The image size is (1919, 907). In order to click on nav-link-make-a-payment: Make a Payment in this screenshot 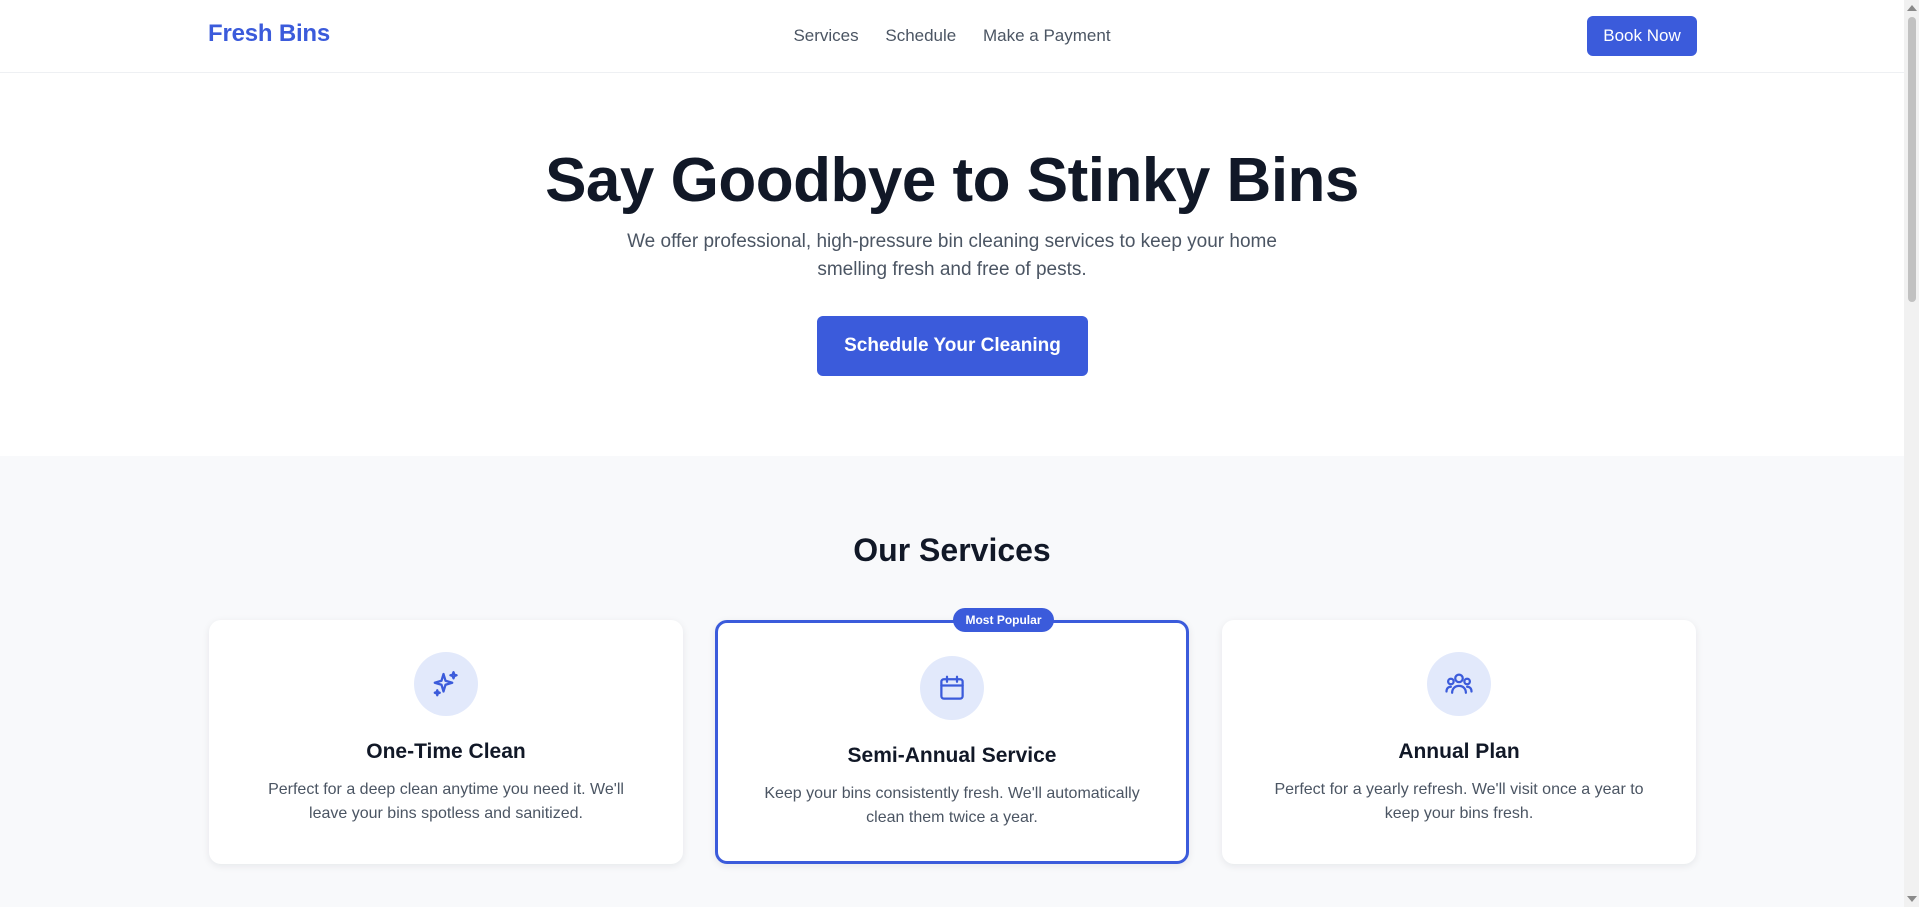, I will do `click(1047, 36)`.